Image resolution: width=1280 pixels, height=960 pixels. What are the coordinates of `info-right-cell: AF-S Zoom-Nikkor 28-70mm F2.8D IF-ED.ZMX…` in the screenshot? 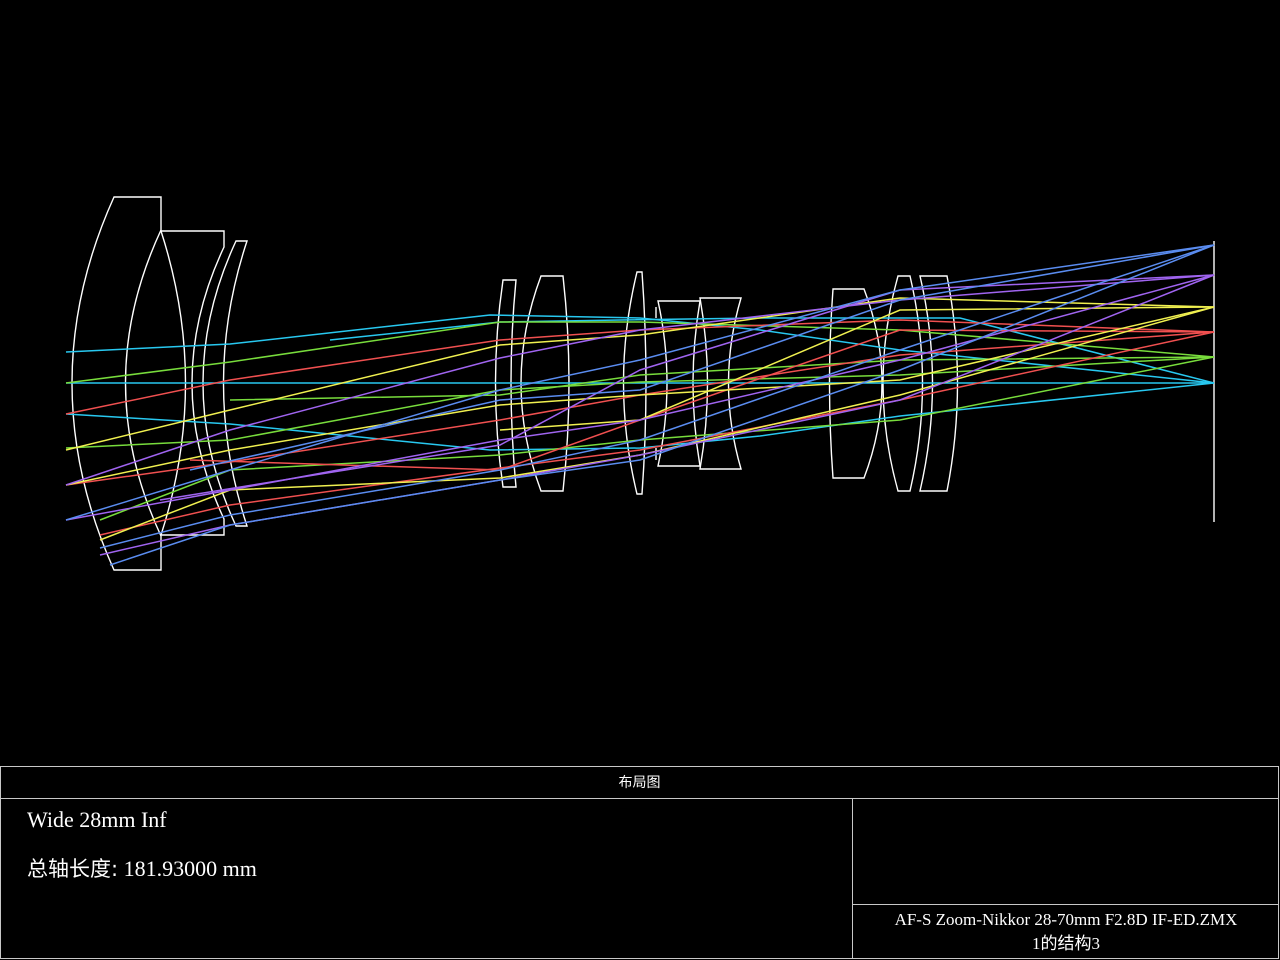 It's located at (1066, 879).